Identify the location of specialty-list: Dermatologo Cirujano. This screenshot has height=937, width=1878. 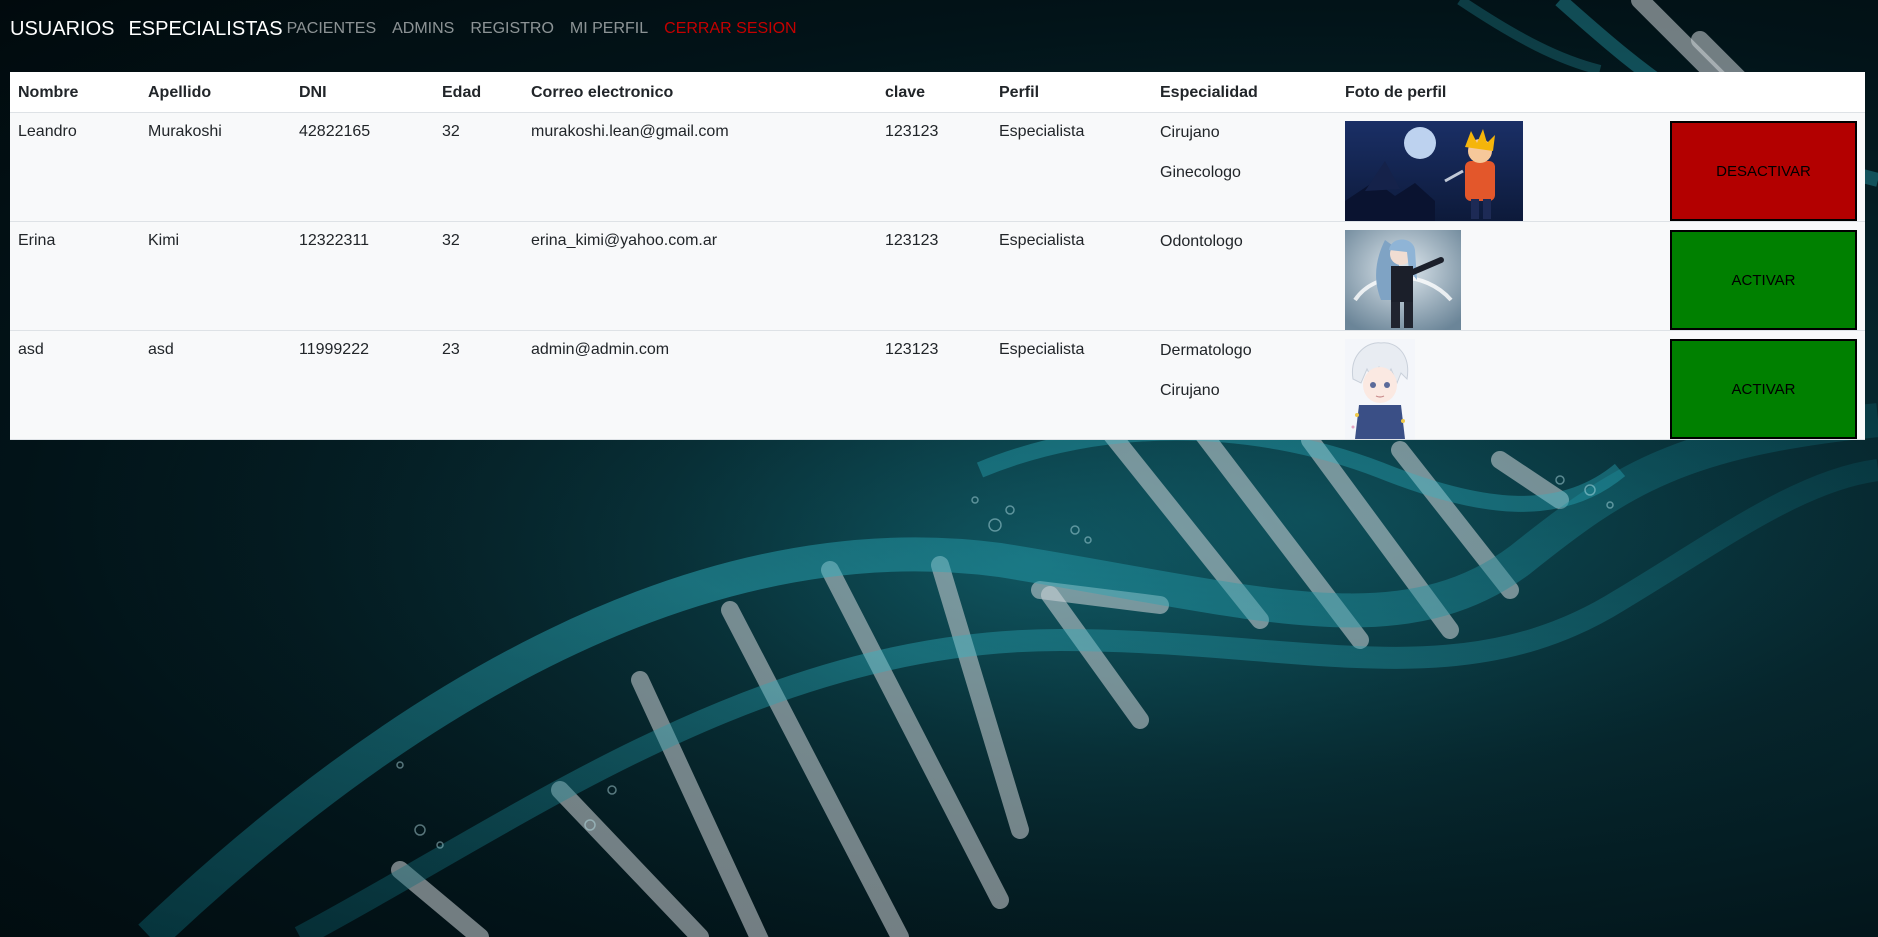
(1244, 371).